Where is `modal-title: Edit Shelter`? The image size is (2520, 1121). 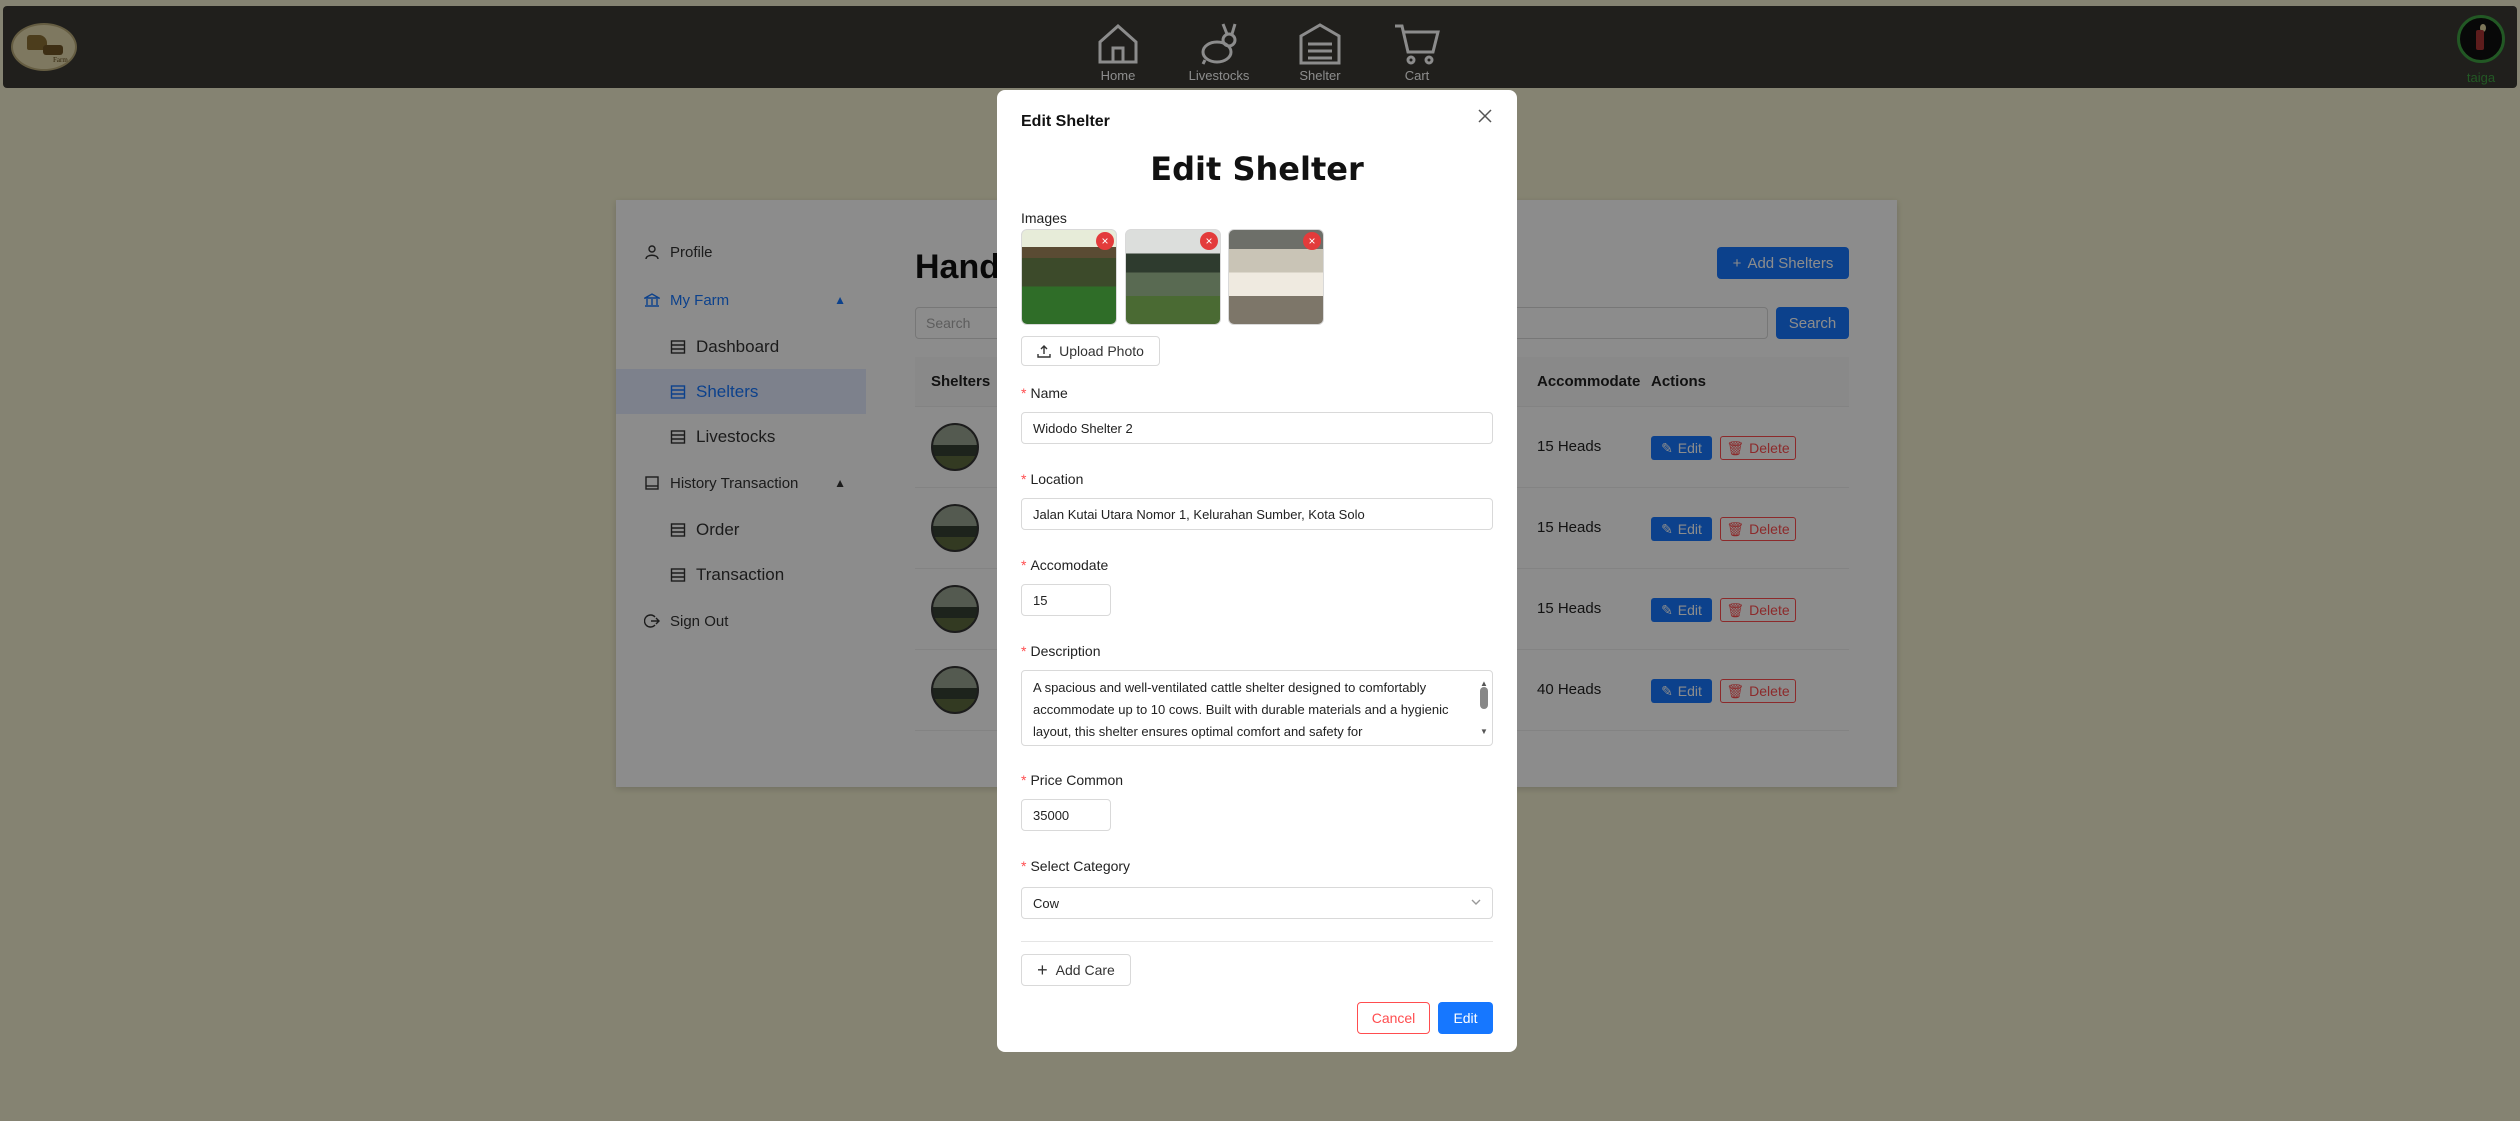
modal-title: Edit Shelter is located at coordinates (1065, 121).